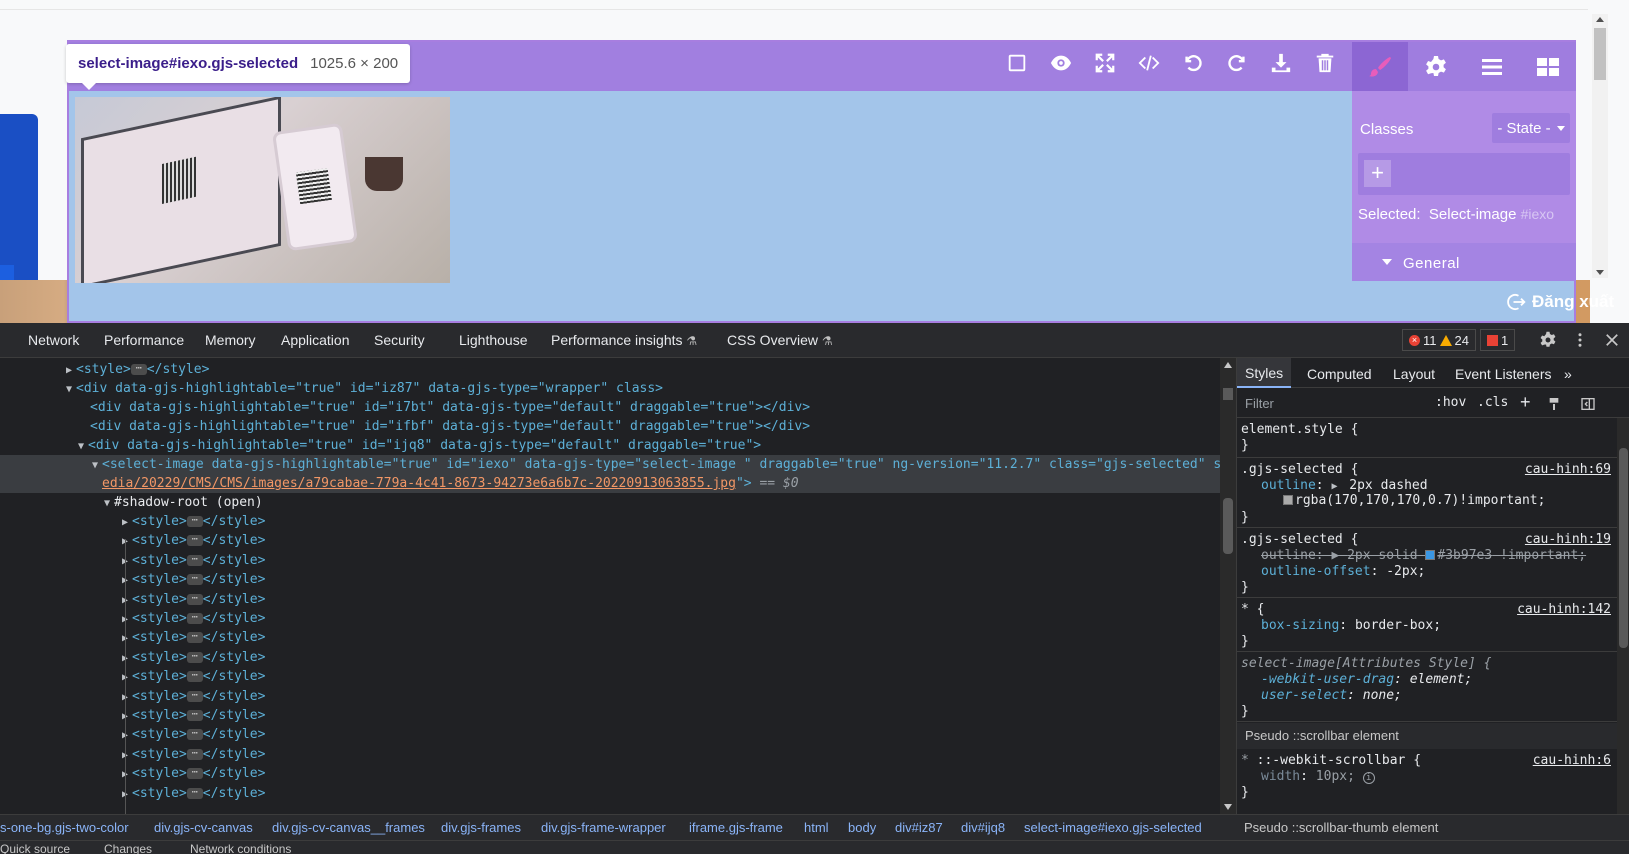 The image size is (1629, 854). I want to click on trash-icon, so click(1325, 63).